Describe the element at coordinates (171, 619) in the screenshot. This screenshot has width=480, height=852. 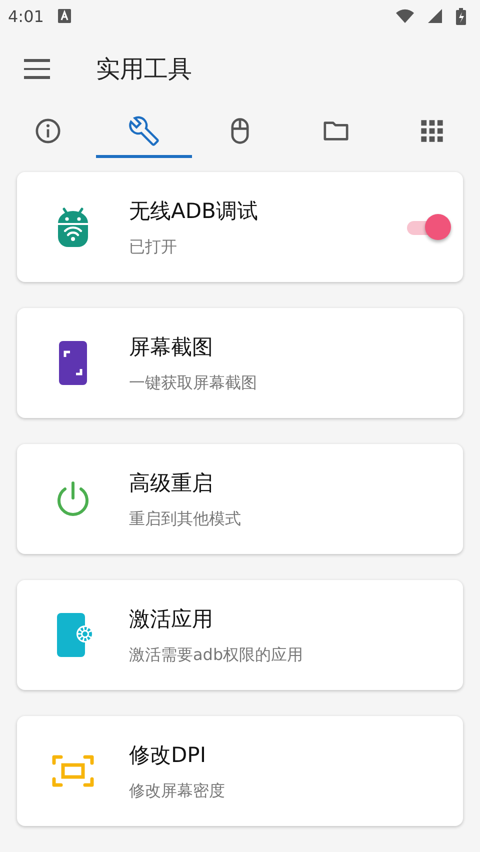
I see `tool-title: 激活应用` at that location.